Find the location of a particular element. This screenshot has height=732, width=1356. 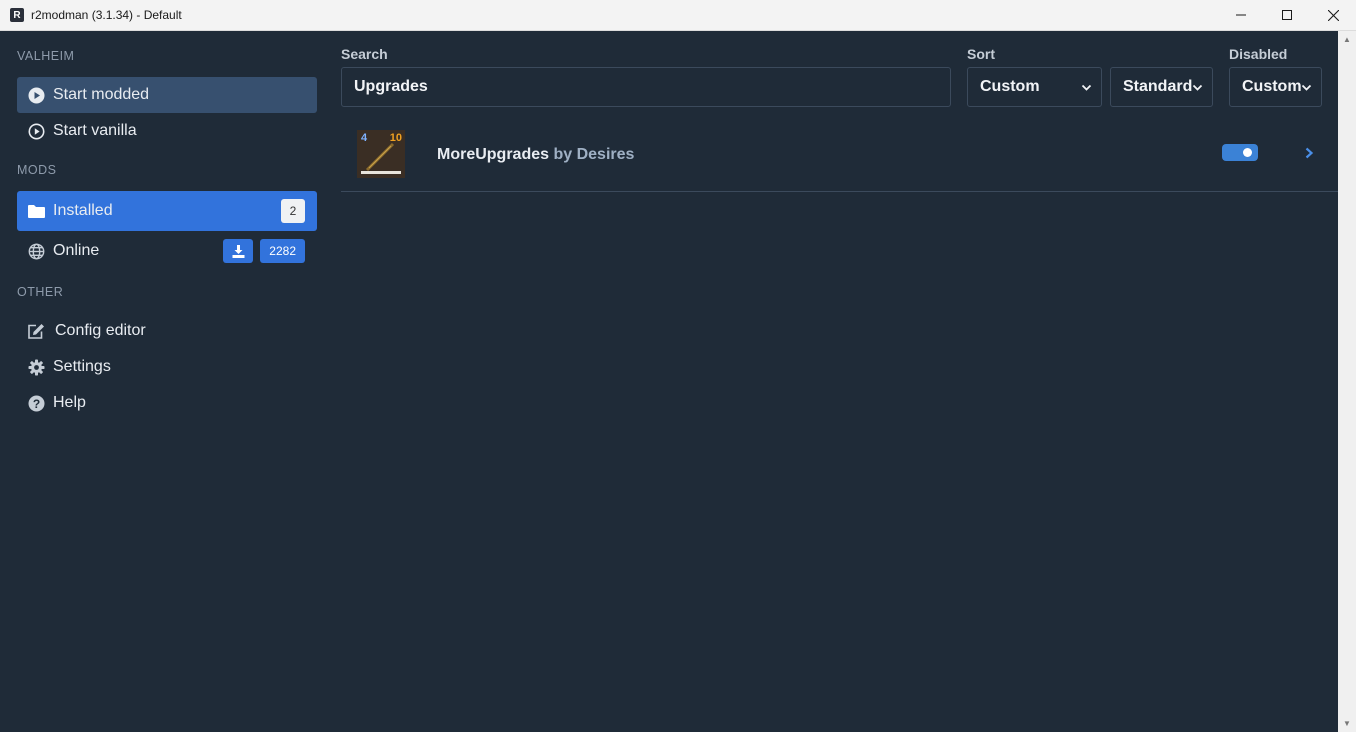

toggle-knob is located at coordinates (1247, 152).